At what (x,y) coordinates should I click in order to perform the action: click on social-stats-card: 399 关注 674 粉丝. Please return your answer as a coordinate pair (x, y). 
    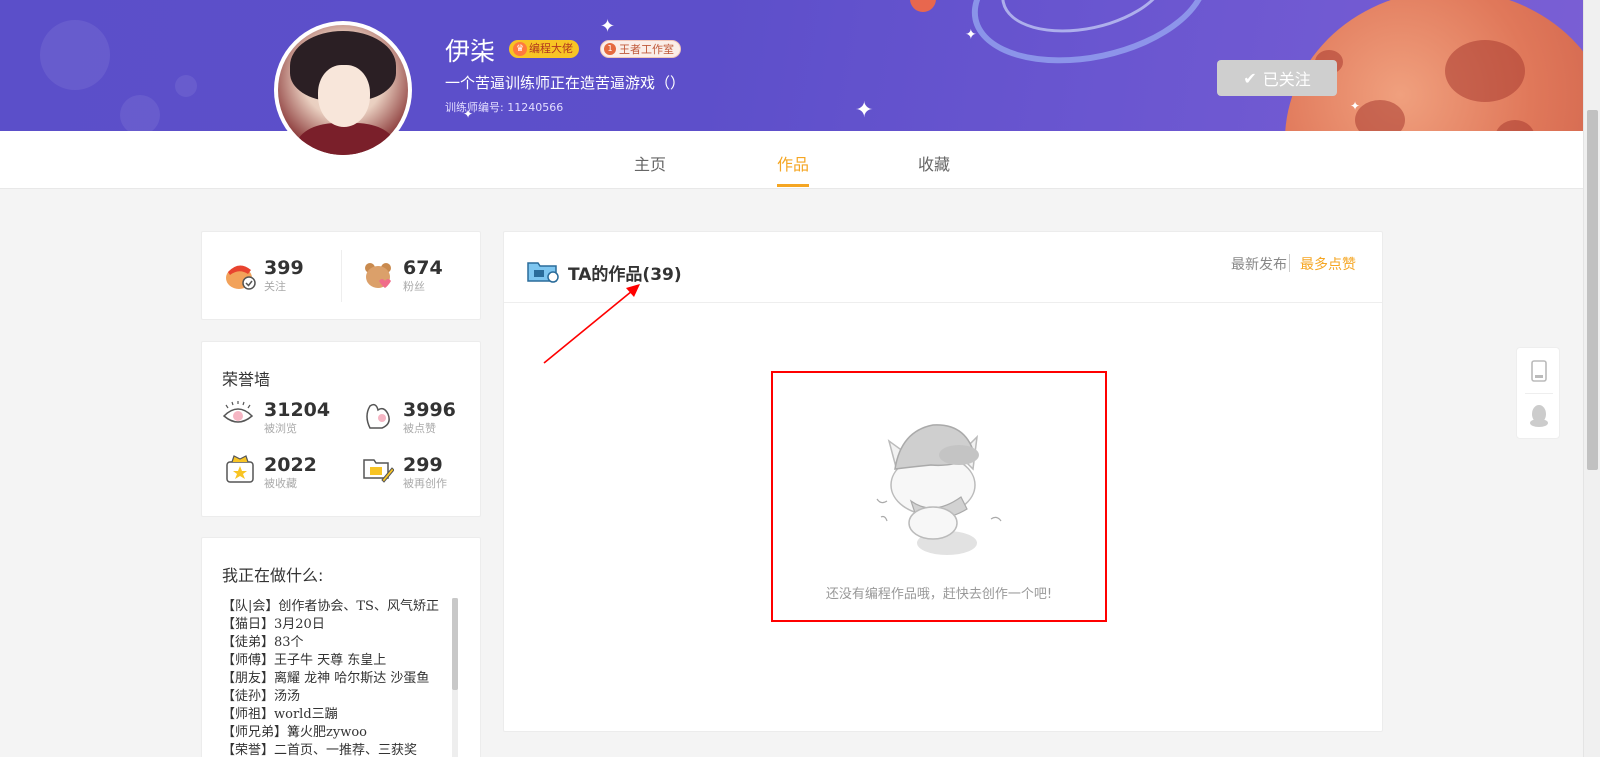
    Looking at the image, I should click on (341, 275).